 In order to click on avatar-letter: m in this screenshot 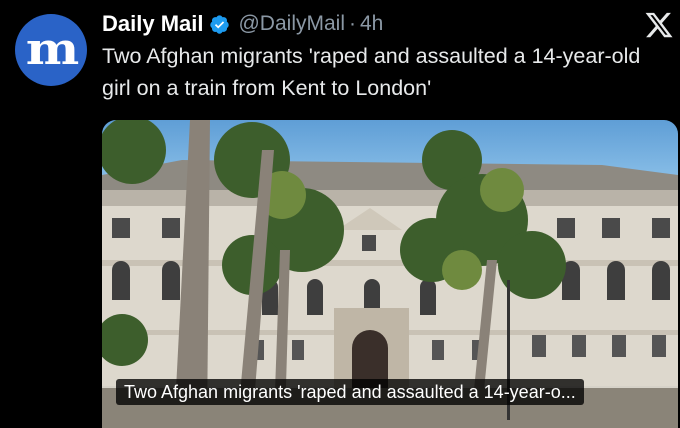, I will do `click(52, 49)`.